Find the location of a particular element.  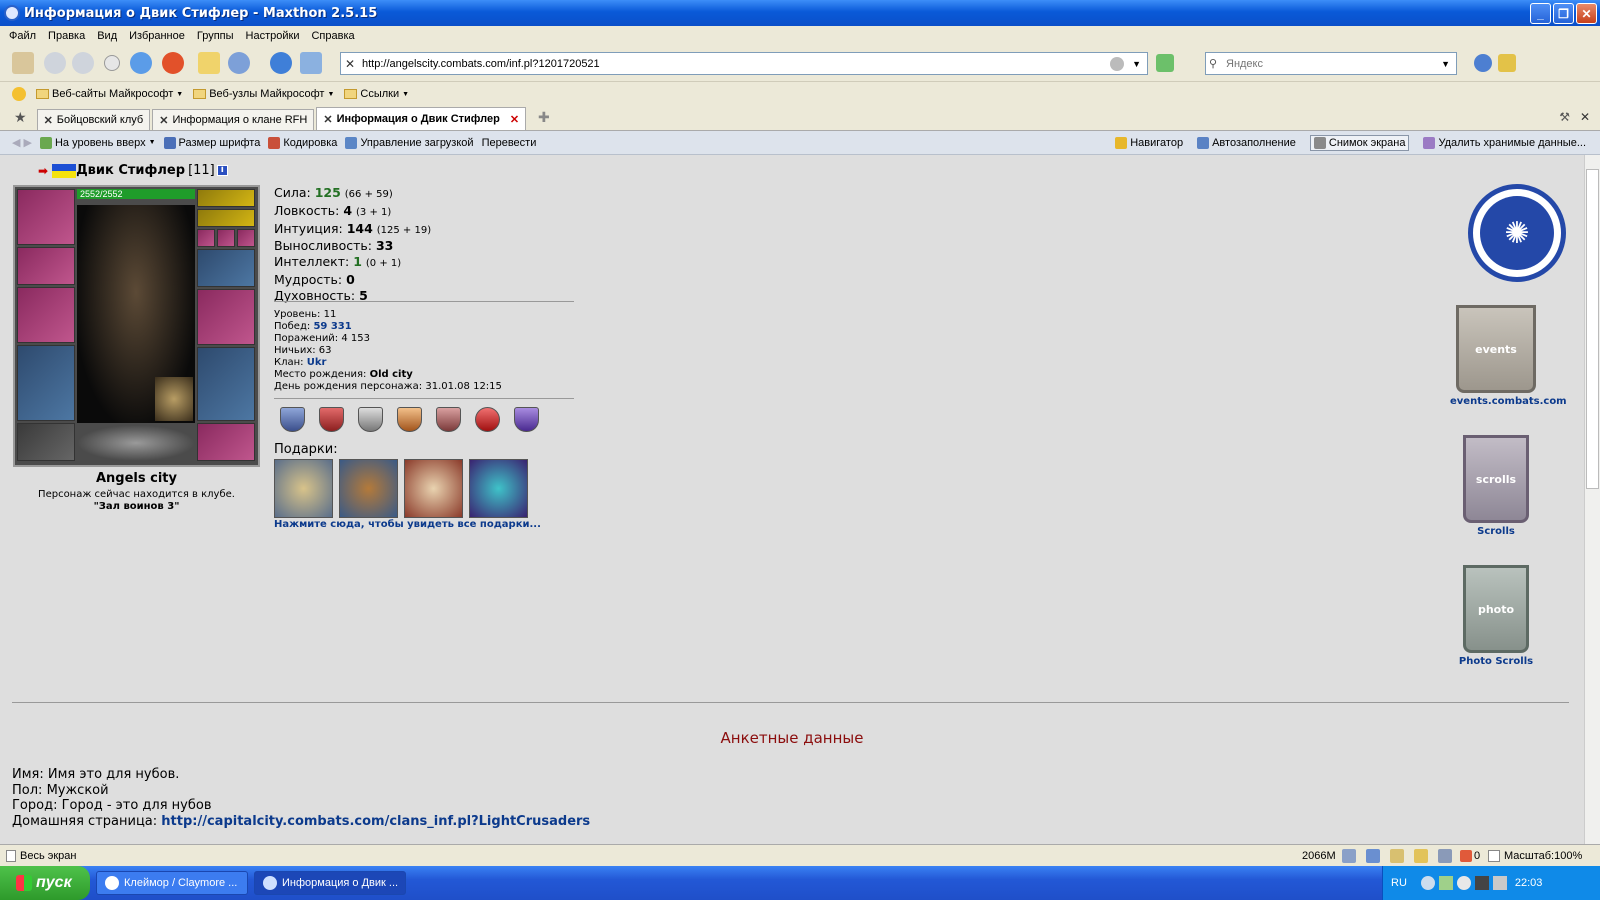

restore-button: ❐ is located at coordinates (1563, 13).